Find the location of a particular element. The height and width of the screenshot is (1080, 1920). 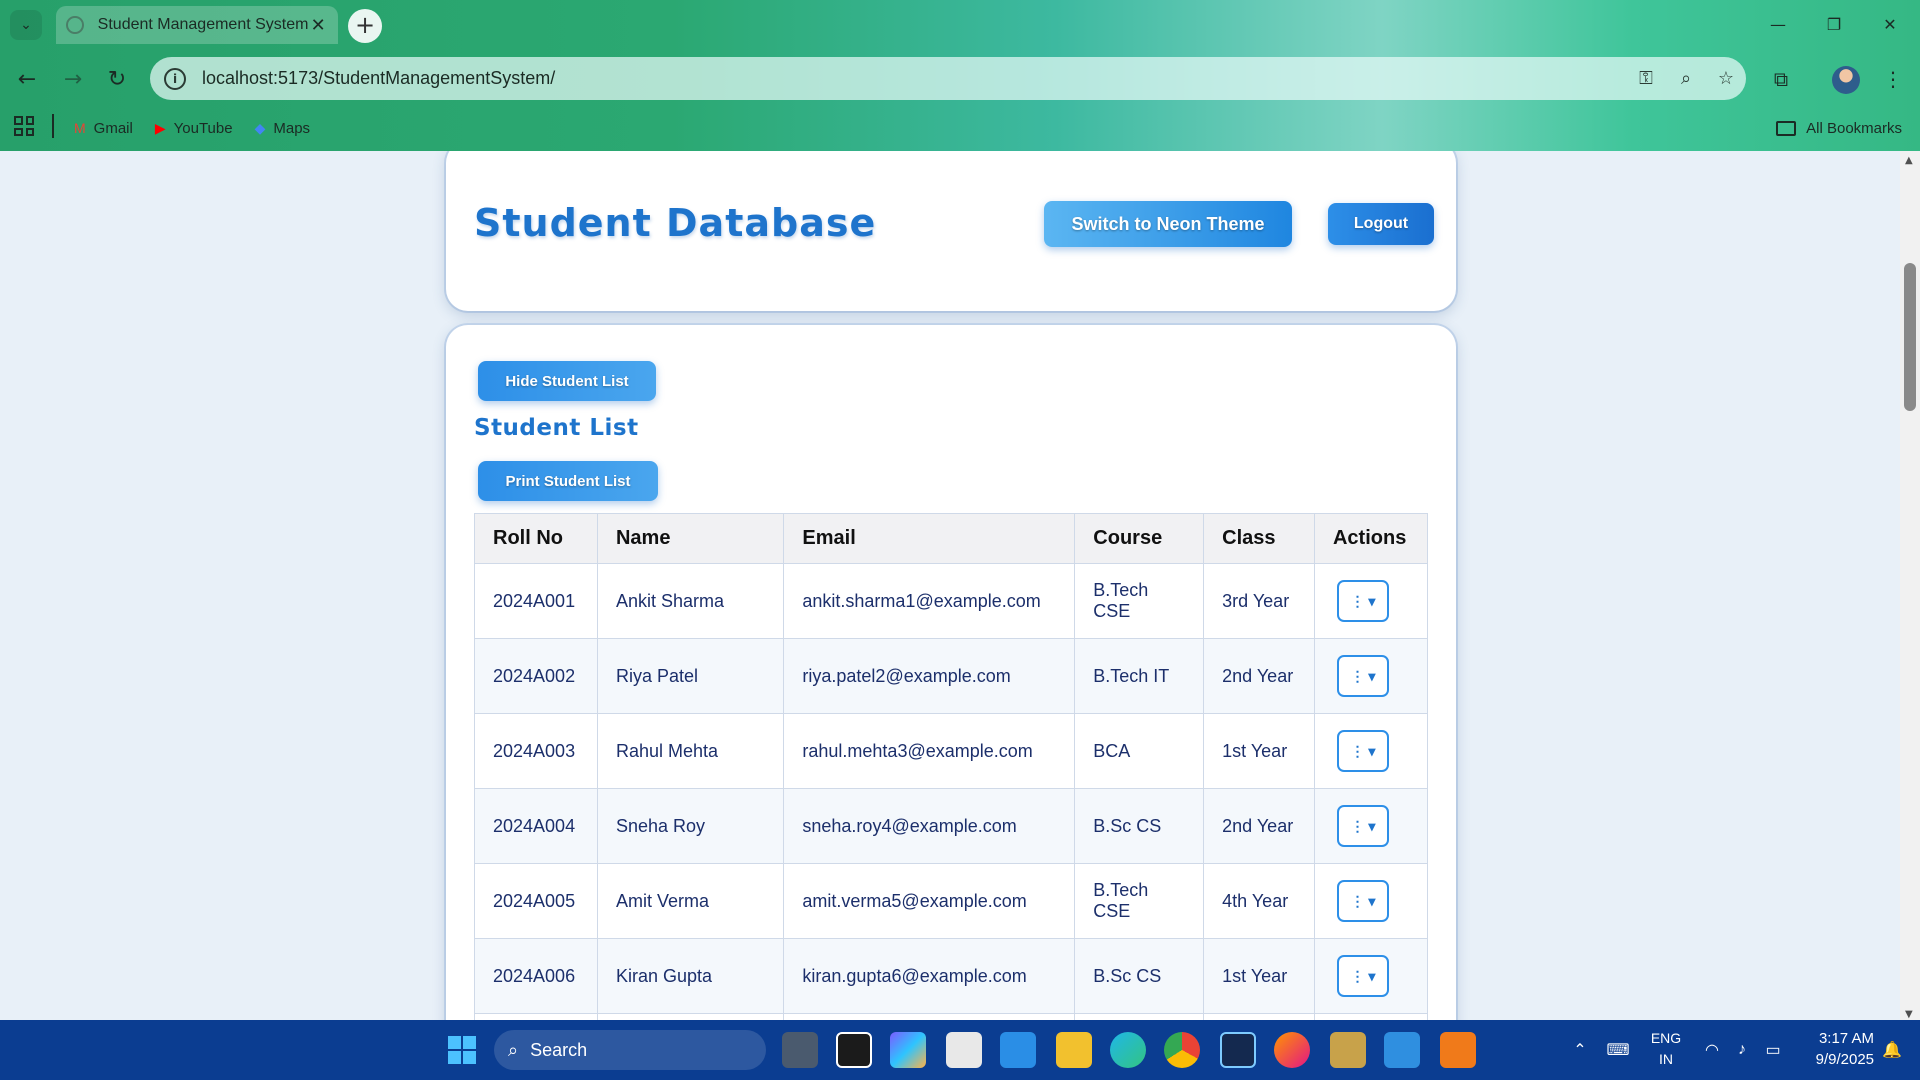

keyboard-icon: ⌨ is located at coordinates (1618, 1050).